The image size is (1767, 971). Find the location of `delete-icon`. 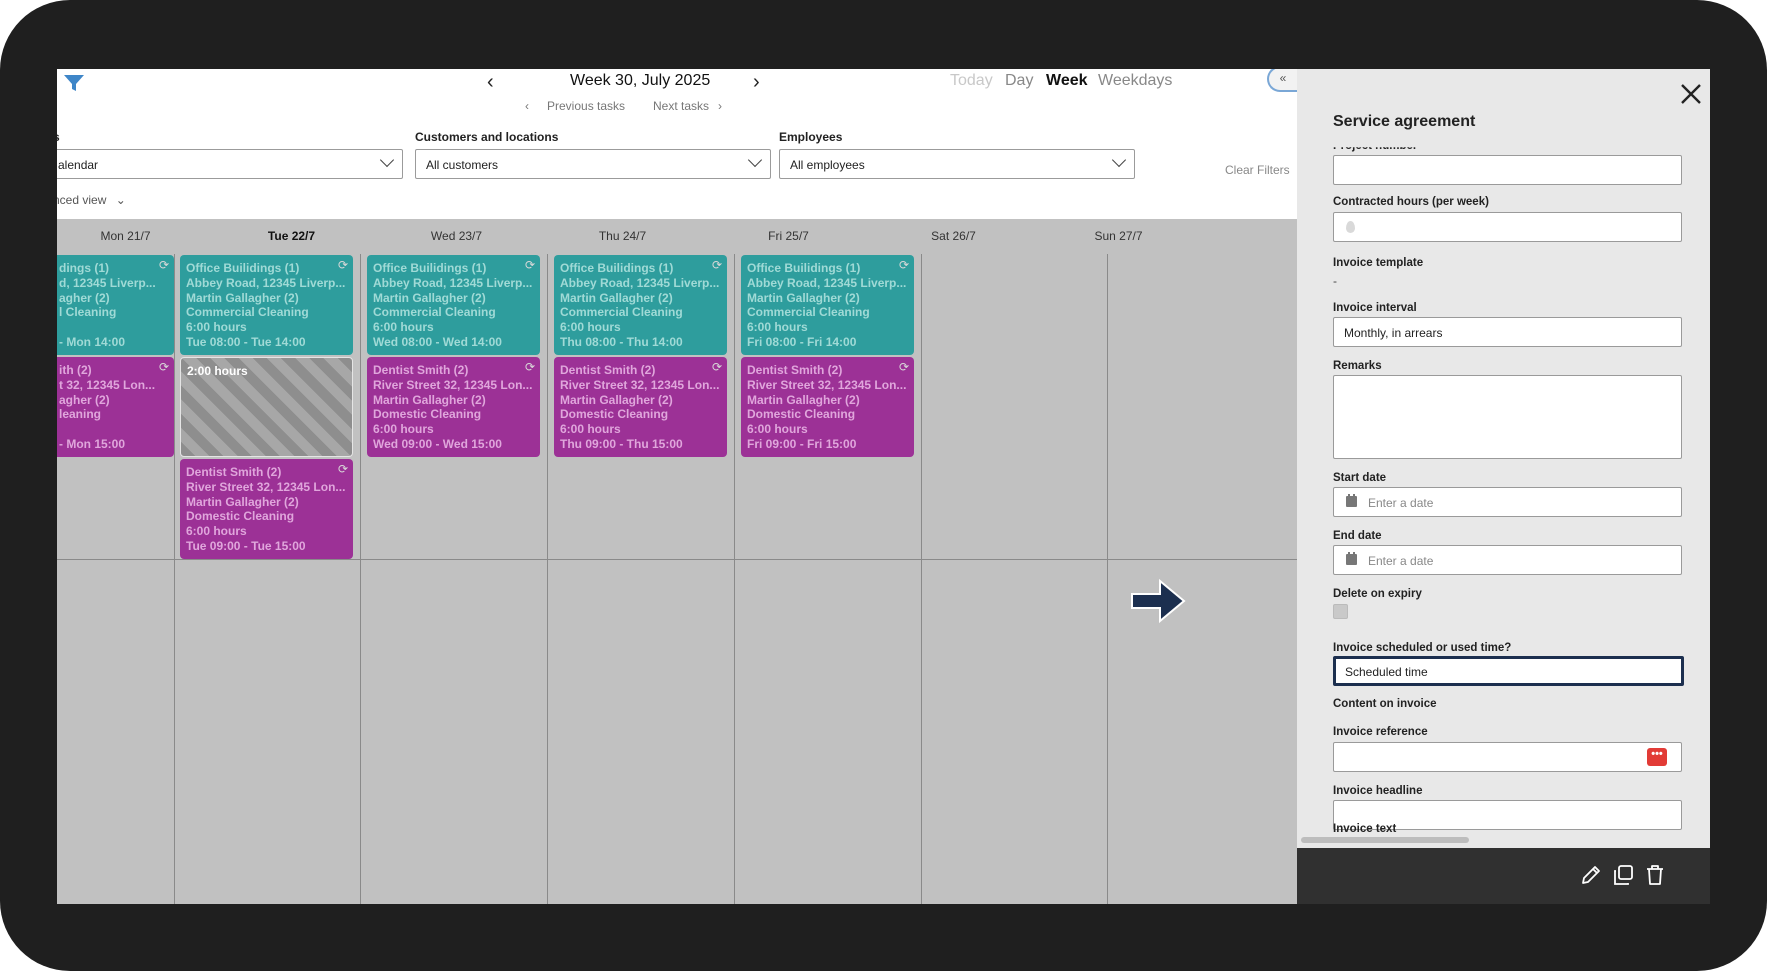

delete-icon is located at coordinates (1655, 875).